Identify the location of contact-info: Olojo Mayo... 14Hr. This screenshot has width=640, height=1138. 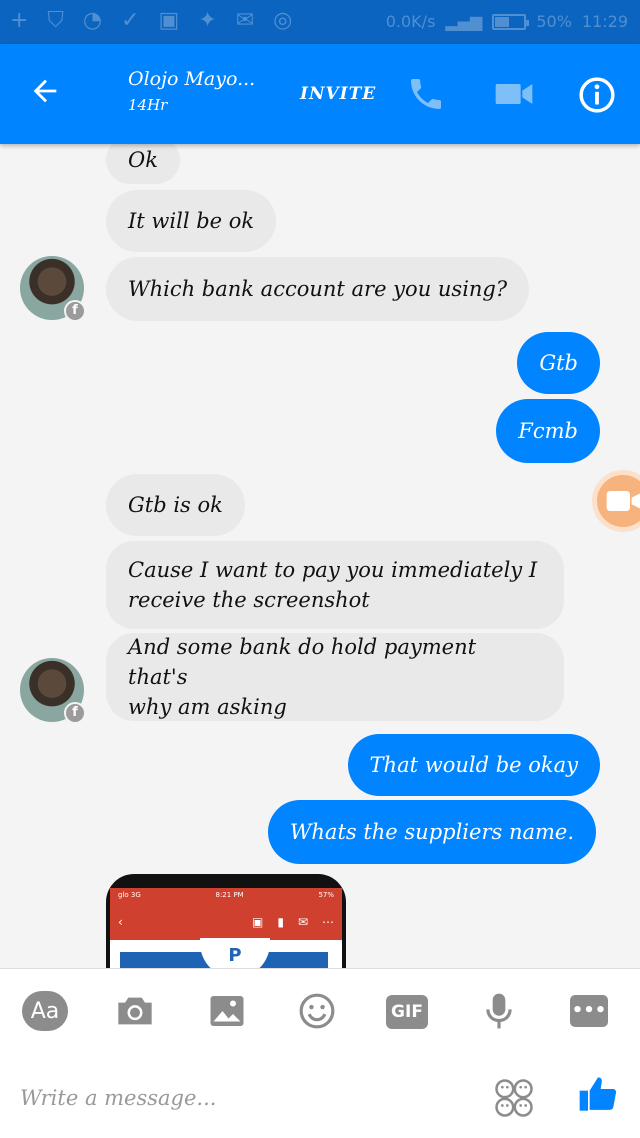
(191, 91).